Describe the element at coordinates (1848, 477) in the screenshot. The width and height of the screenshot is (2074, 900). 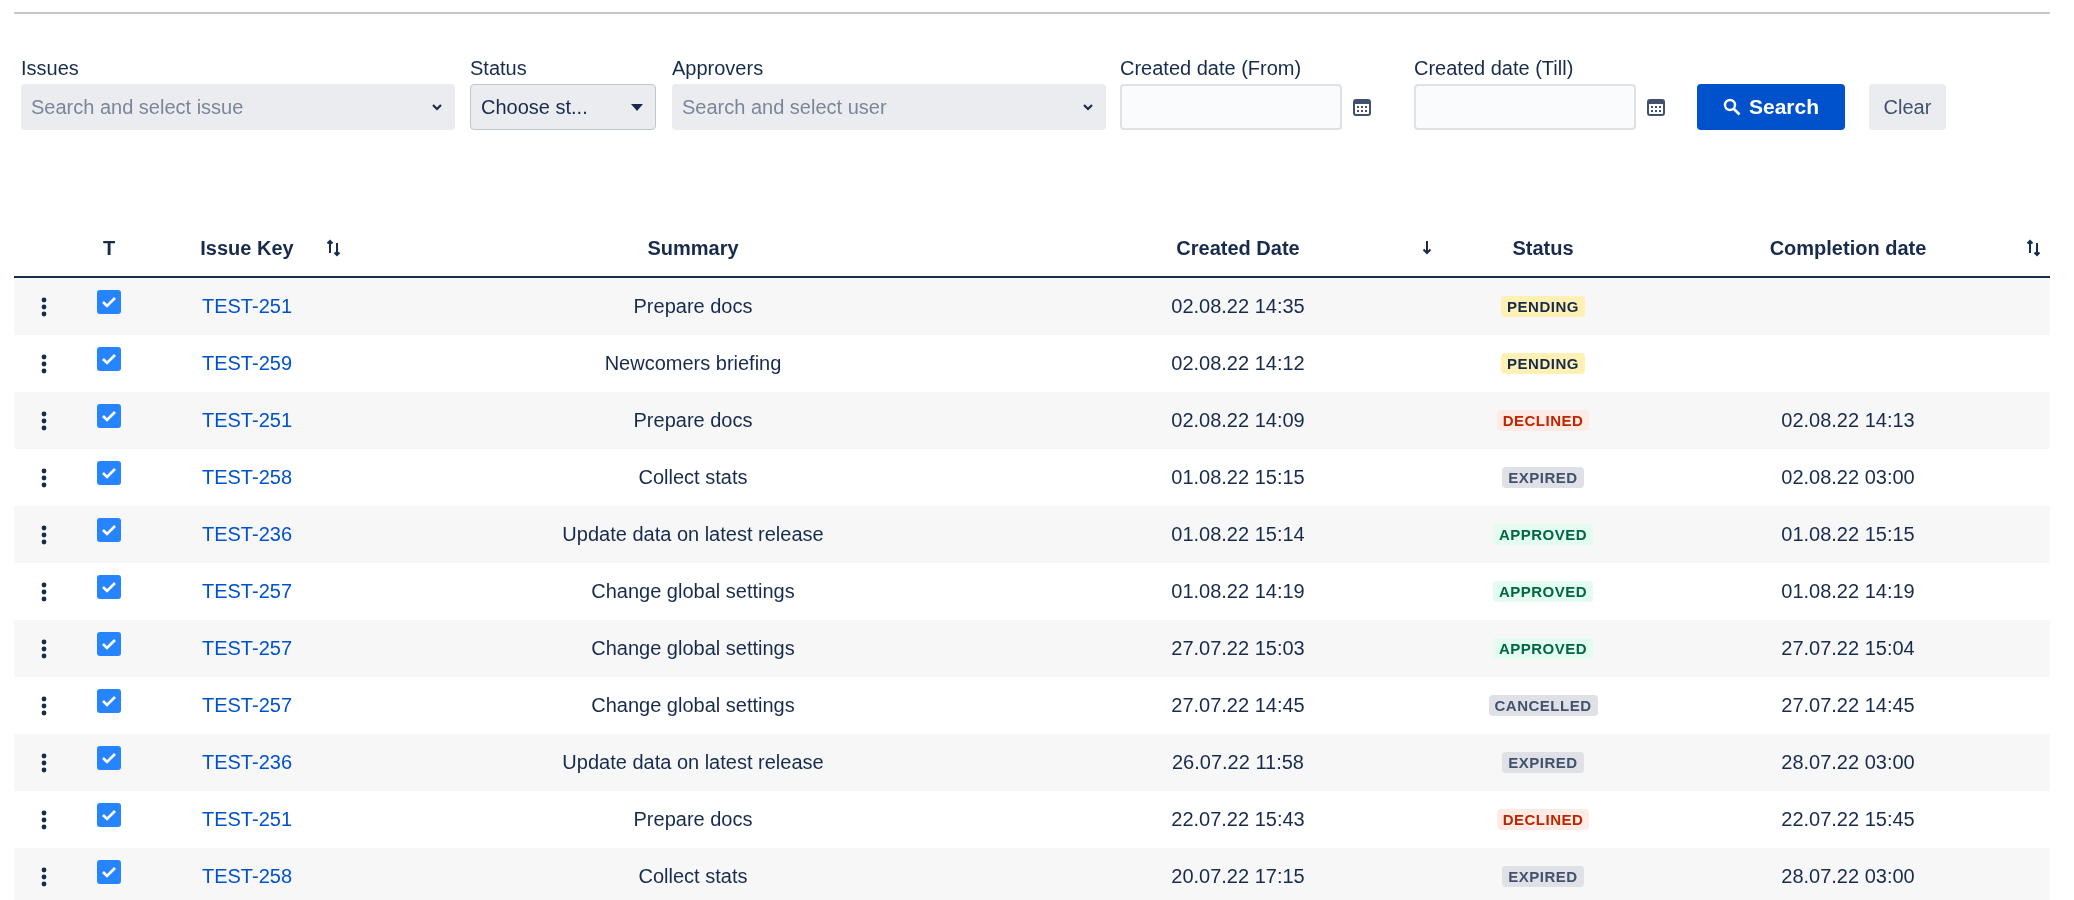
I see `completion-date-cell: 02.08.22 03:00` at that location.